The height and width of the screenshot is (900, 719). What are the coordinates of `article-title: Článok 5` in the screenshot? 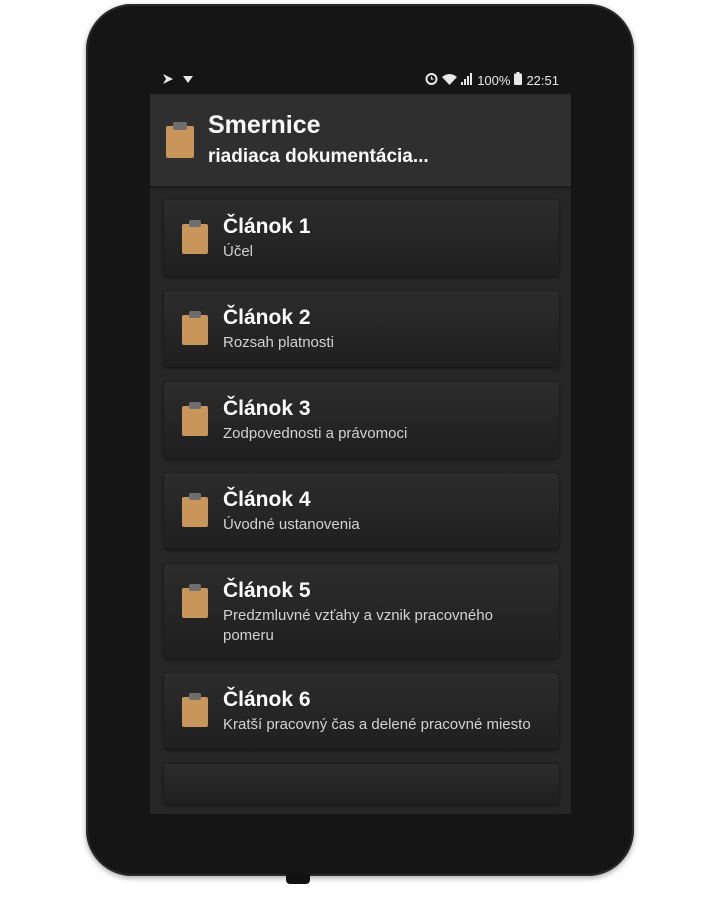 It's located at (267, 590).